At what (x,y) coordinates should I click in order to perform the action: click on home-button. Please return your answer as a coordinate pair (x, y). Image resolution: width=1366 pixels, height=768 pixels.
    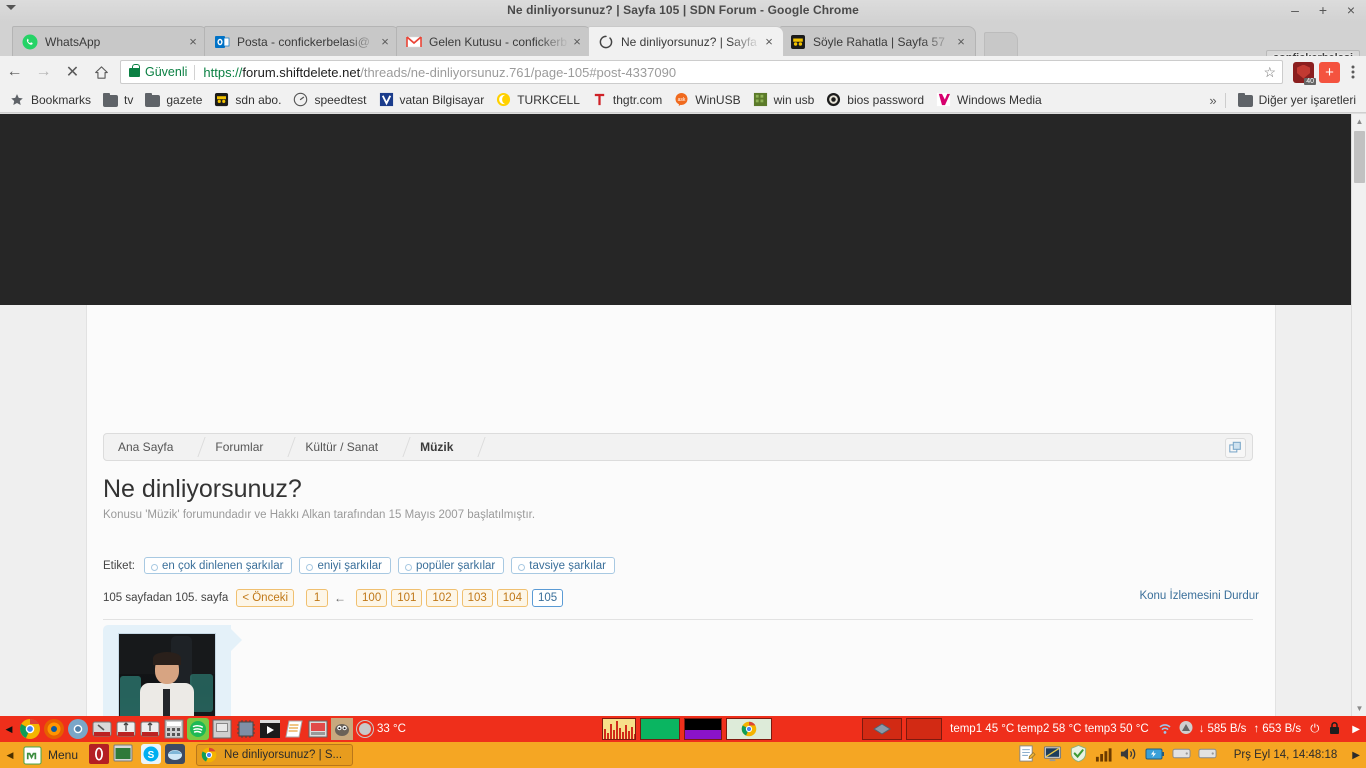
    Looking at the image, I should click on (101, 72).